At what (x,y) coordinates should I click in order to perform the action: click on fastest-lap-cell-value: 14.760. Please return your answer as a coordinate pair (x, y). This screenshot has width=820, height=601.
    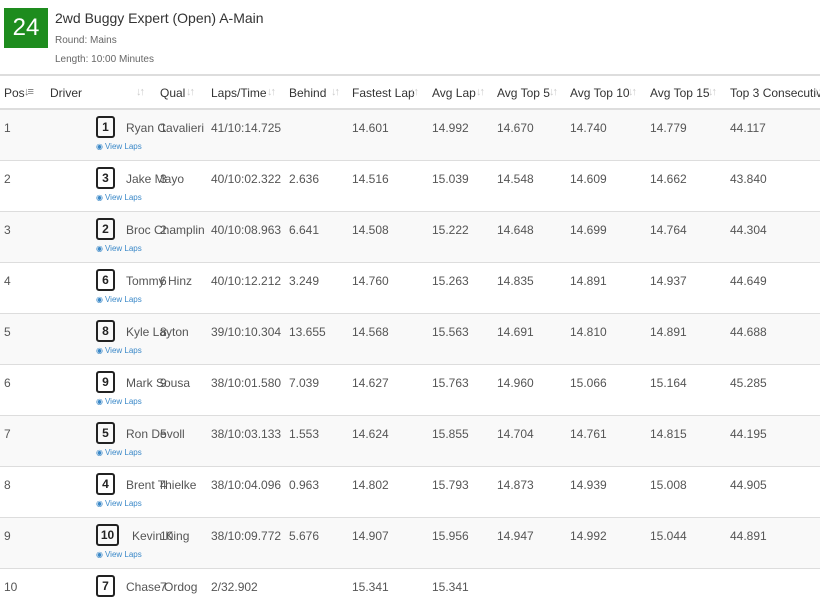
    Looking at the image, I should click on (370, 280).